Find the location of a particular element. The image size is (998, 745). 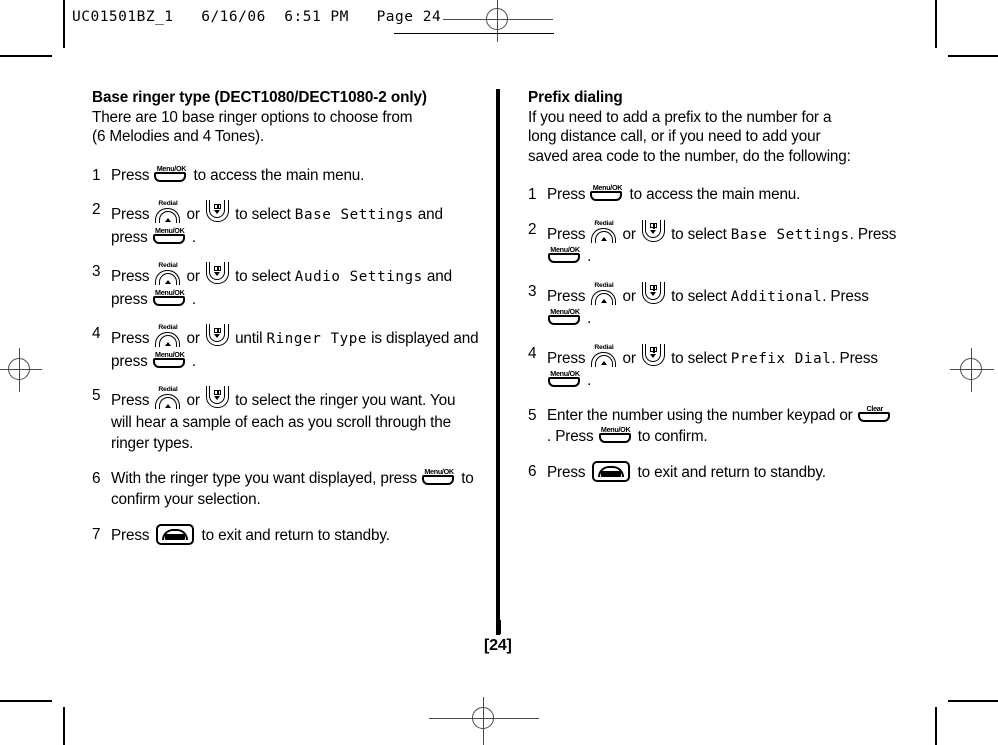

crop-mark-bottom-left-horizontal is located at coordinates (26, 701).